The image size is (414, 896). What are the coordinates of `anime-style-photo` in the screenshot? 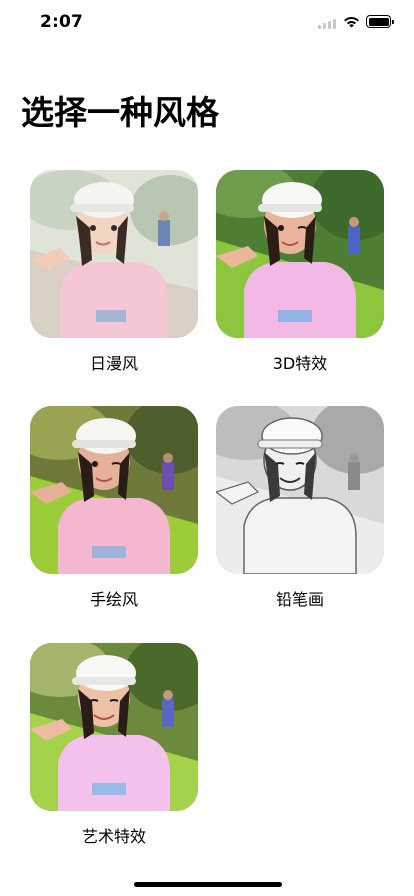 It's located at (114, 254).